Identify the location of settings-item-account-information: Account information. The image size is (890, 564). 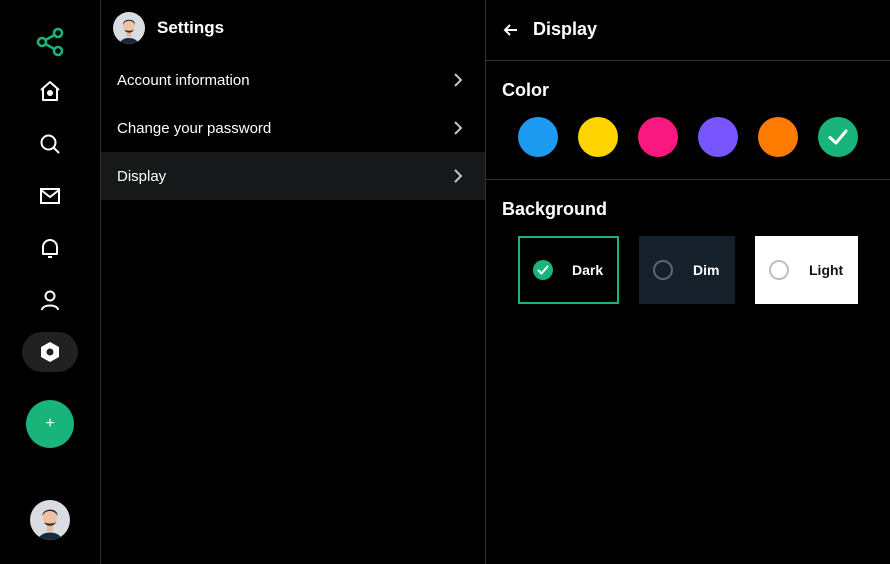
(293, 80).